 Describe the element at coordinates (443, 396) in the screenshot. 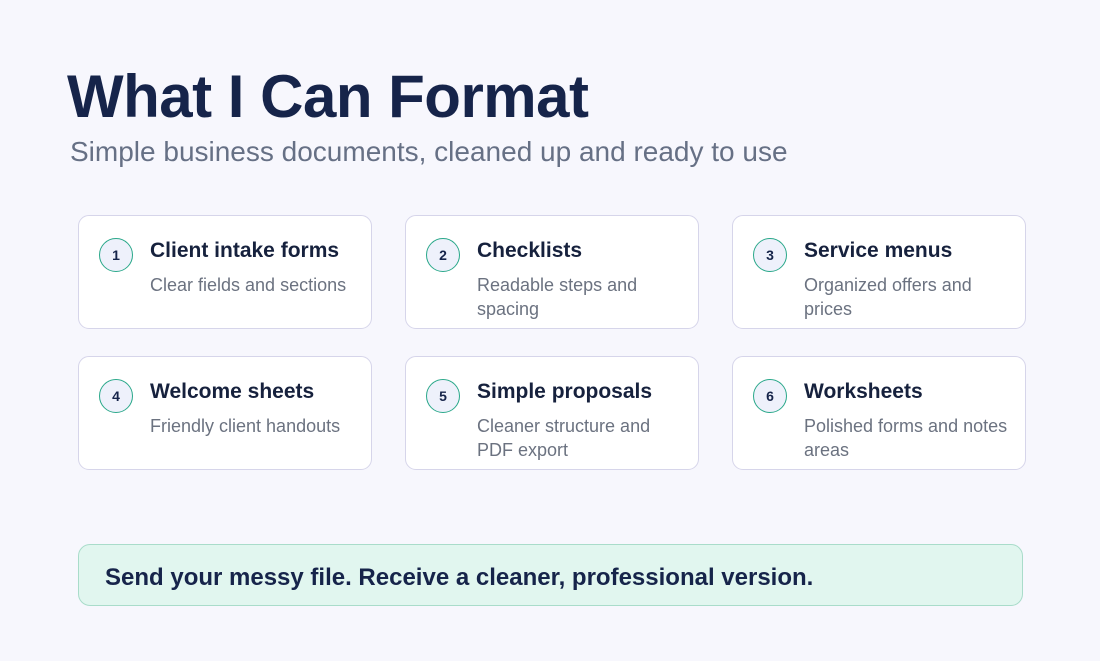

I see `number-badge: 5` at that location.